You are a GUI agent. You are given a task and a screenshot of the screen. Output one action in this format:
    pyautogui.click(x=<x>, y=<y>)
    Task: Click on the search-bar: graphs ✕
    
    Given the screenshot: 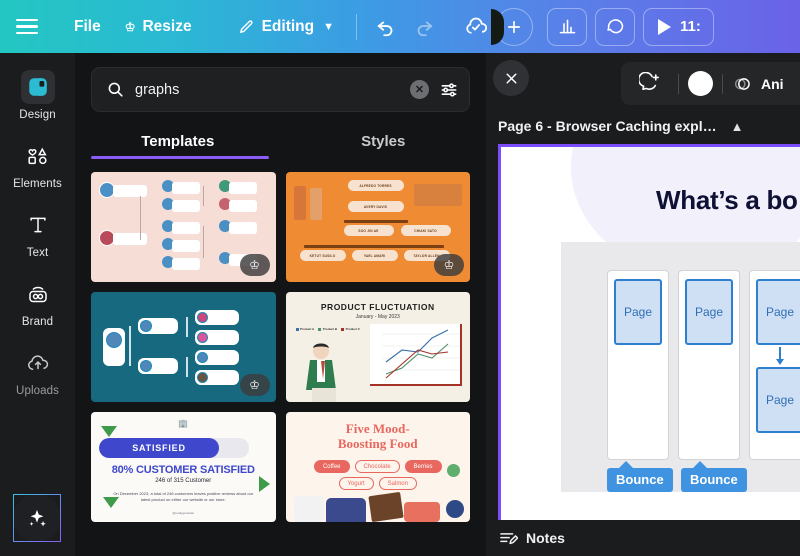 What is the action you would take?
    pyautogui.click(x=280, y=89)
    